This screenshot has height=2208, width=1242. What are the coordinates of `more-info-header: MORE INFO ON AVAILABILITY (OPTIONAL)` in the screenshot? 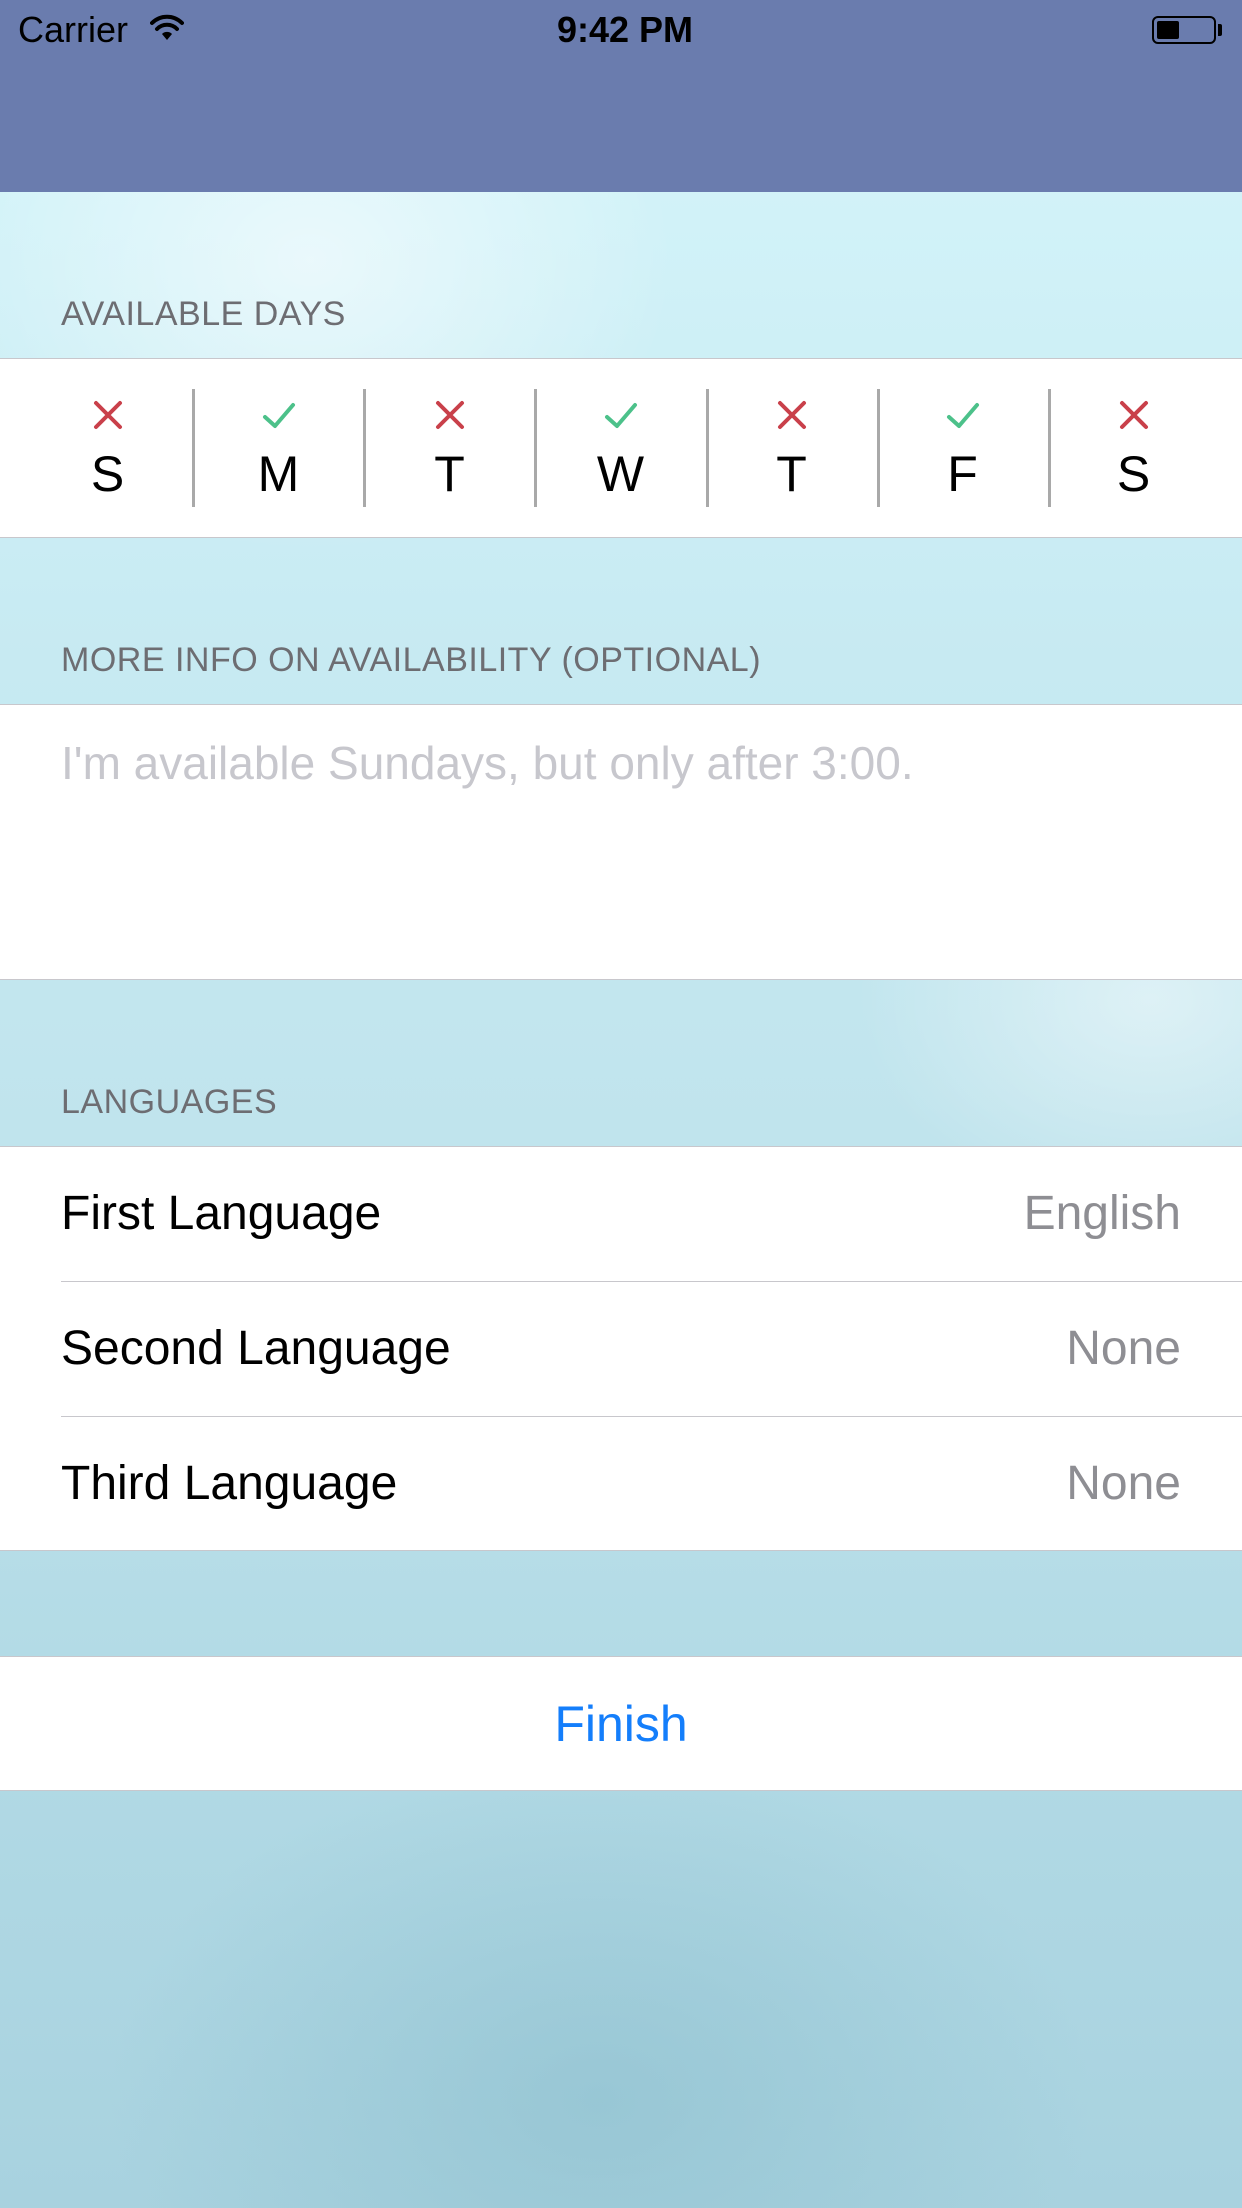 It's located at (411, 660).